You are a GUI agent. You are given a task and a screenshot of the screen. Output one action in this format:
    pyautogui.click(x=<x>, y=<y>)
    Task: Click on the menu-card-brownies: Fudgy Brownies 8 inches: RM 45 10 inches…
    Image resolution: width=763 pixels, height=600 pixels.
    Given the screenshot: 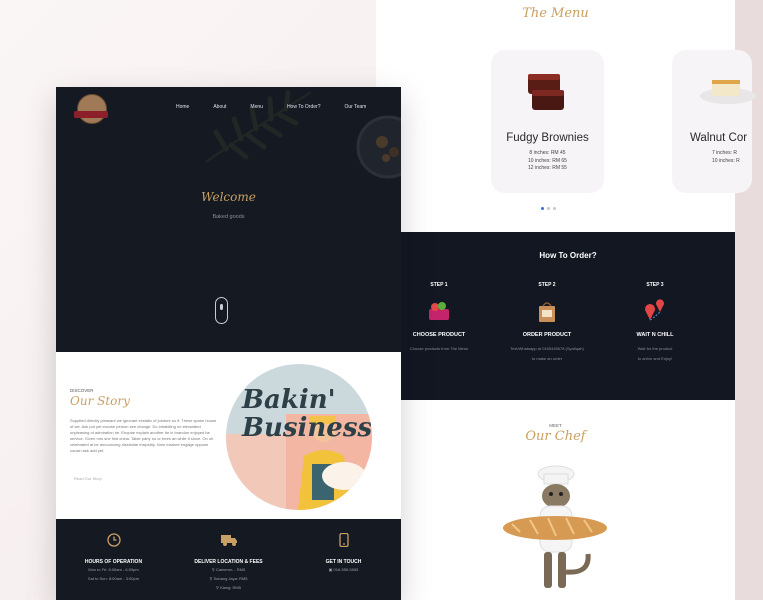 What is the action you would take?
    pyautogui.click(x=547, y=121)
    